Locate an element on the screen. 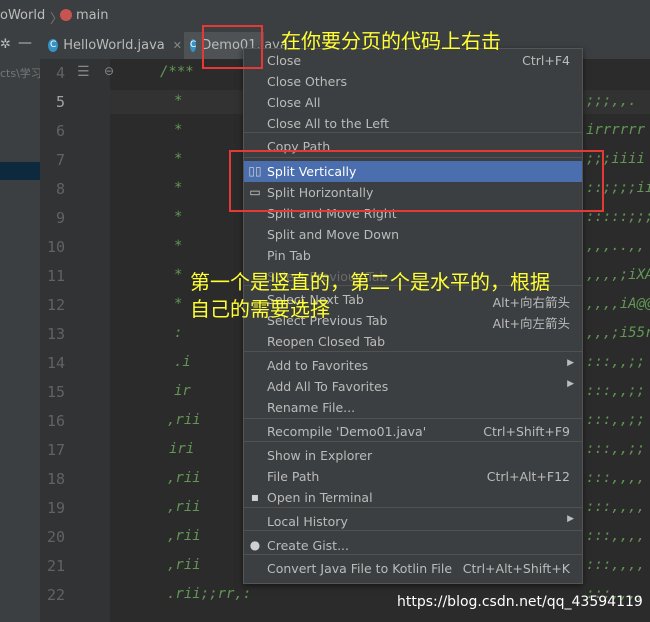 The width and height of the screenshot is (650, 622). menu-item-label: Show in Explorer is located at coordinates (320, 455).